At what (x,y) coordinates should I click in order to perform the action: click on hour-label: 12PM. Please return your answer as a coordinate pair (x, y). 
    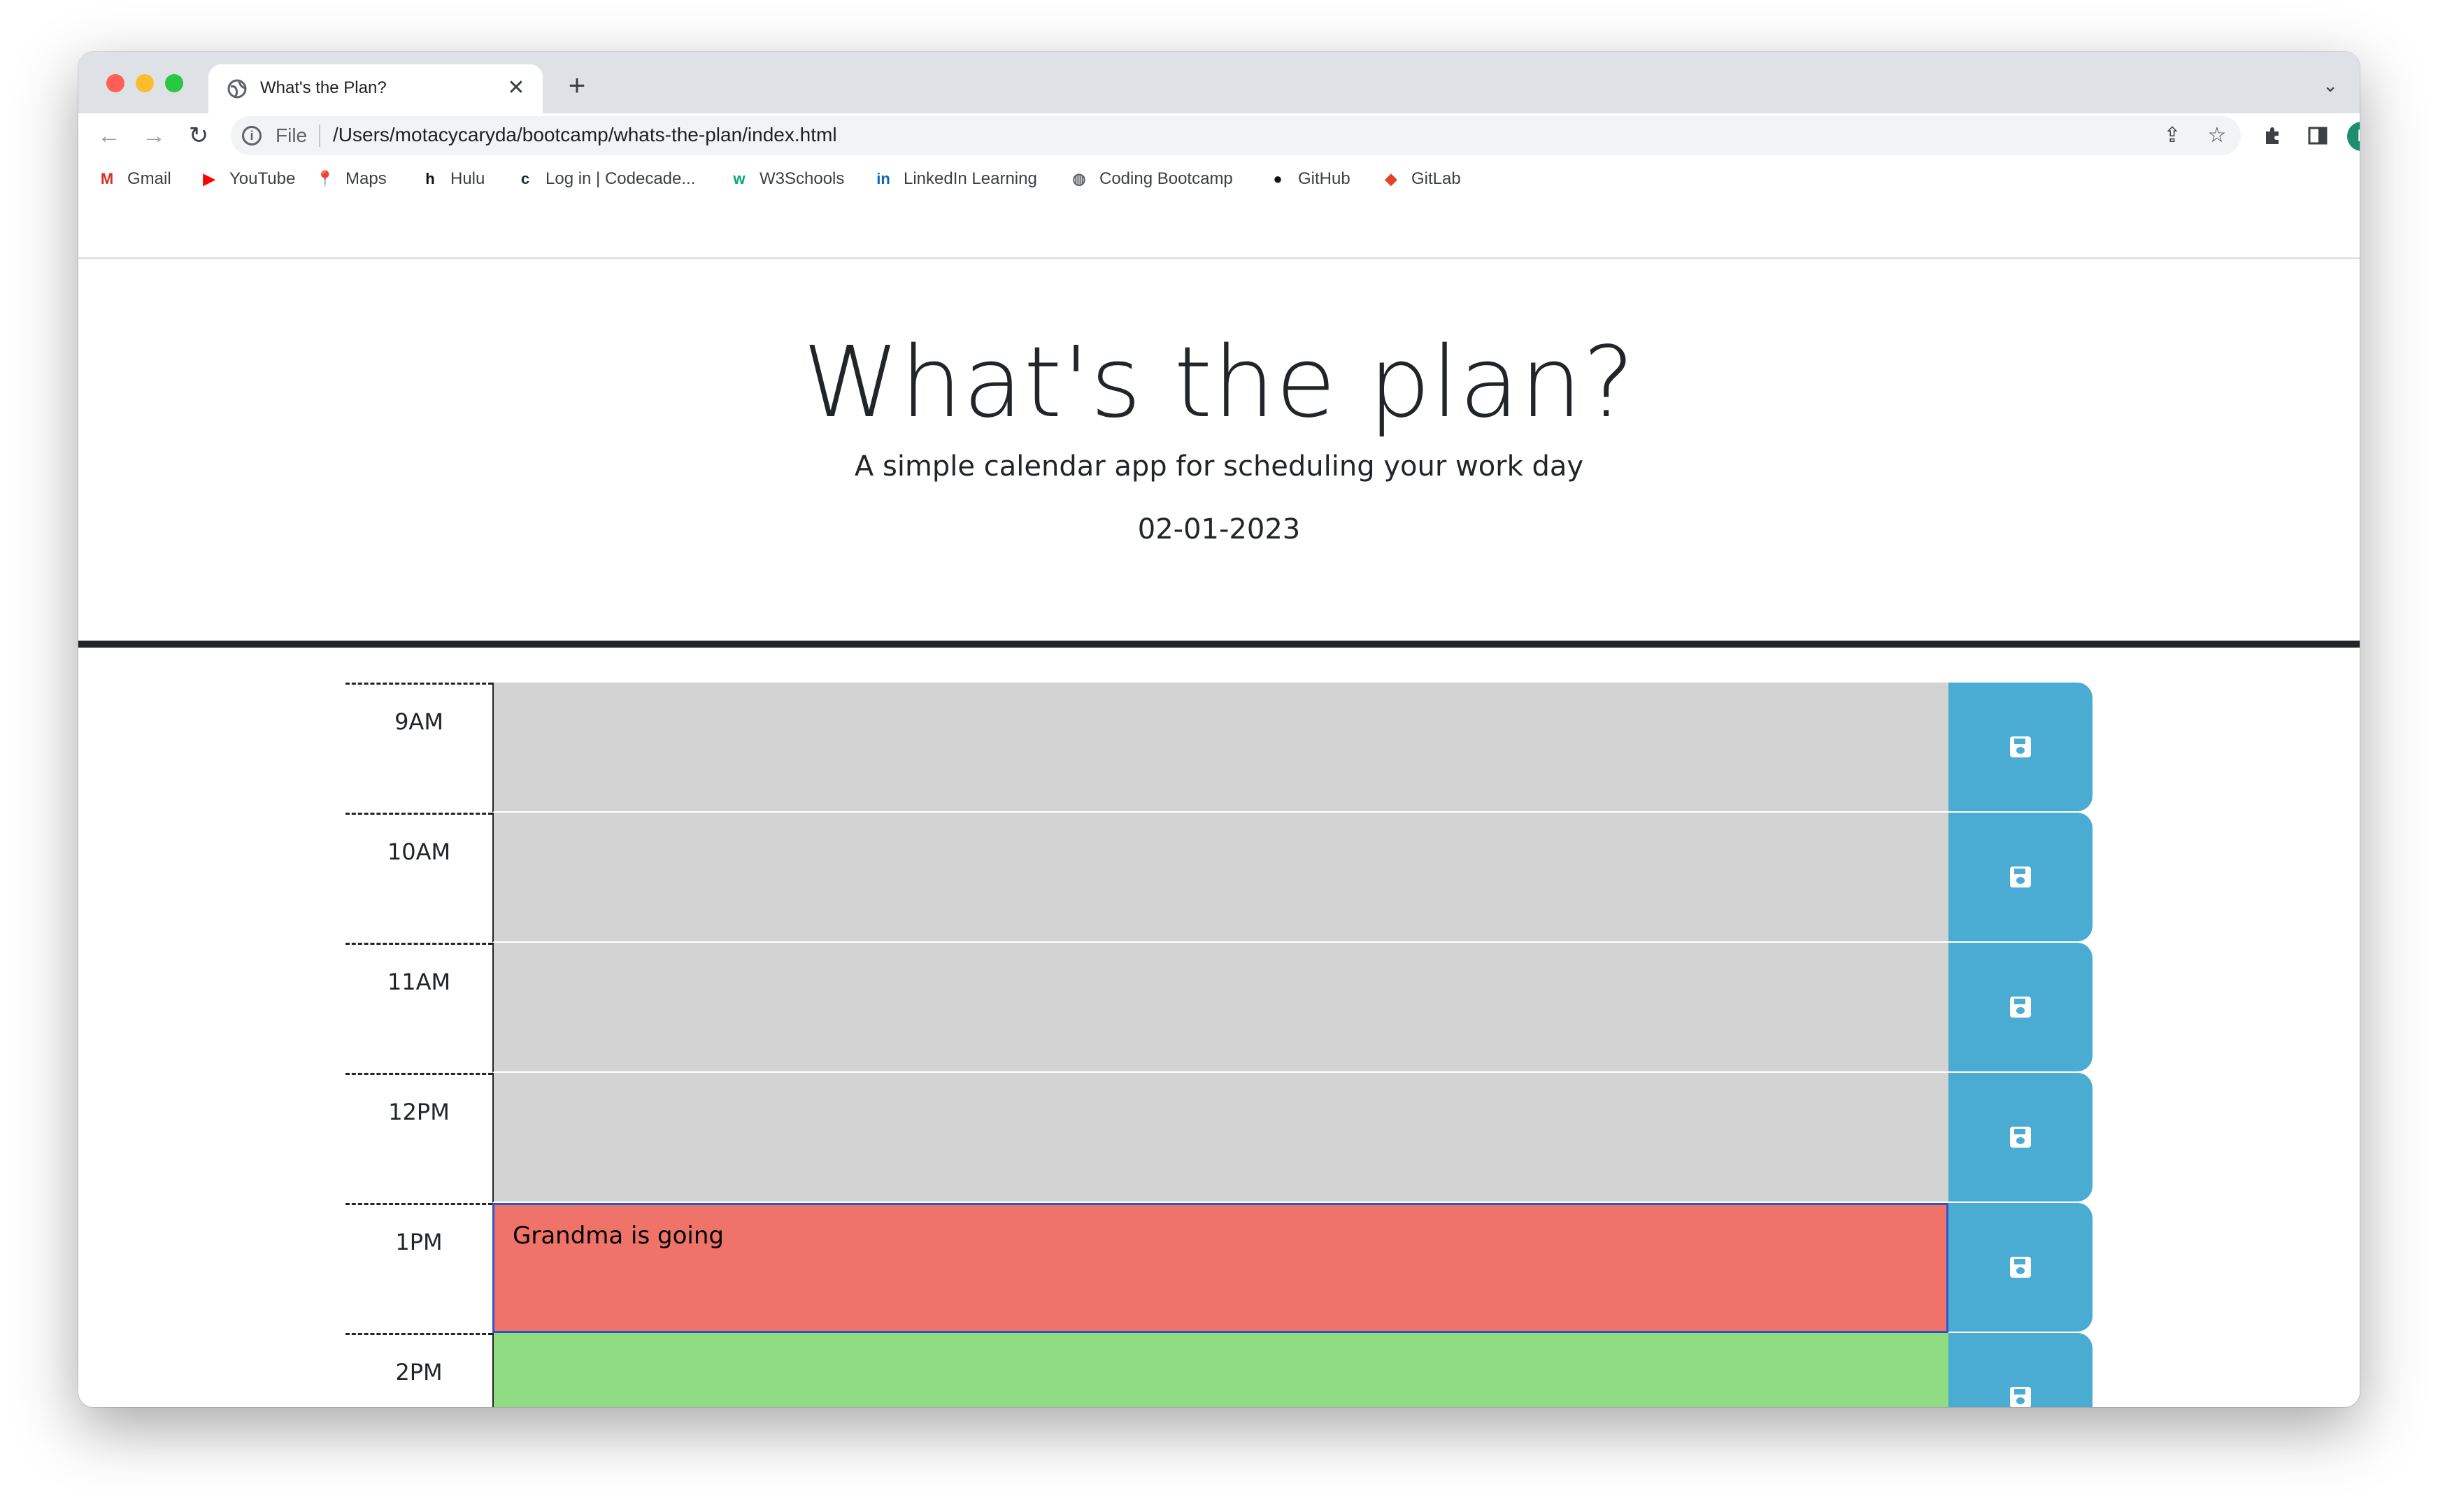
    Looking at the image, I should click on (419, 1138).